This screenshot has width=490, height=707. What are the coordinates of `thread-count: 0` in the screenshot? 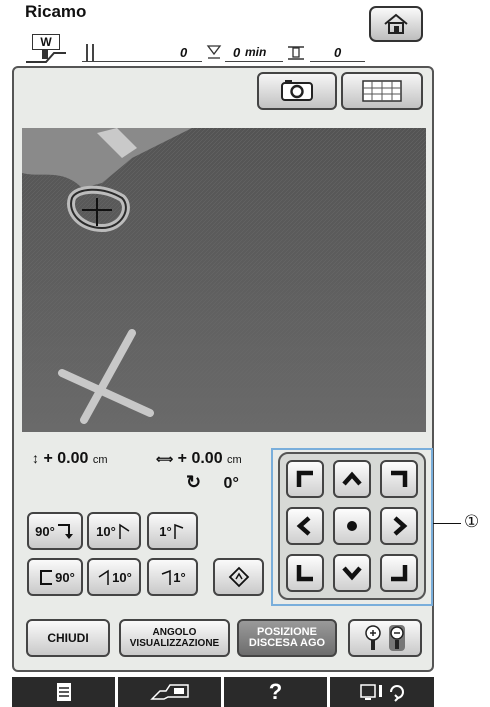 It's located at (184, 52).